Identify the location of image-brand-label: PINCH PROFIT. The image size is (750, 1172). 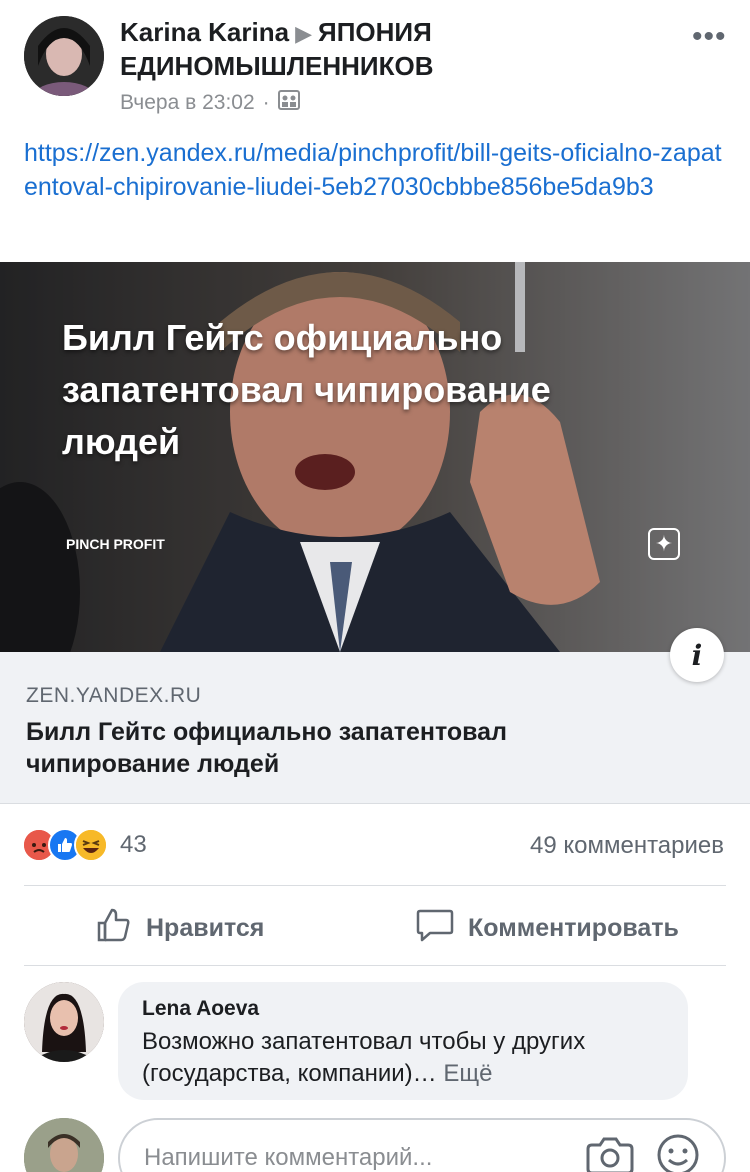
(115, 544).